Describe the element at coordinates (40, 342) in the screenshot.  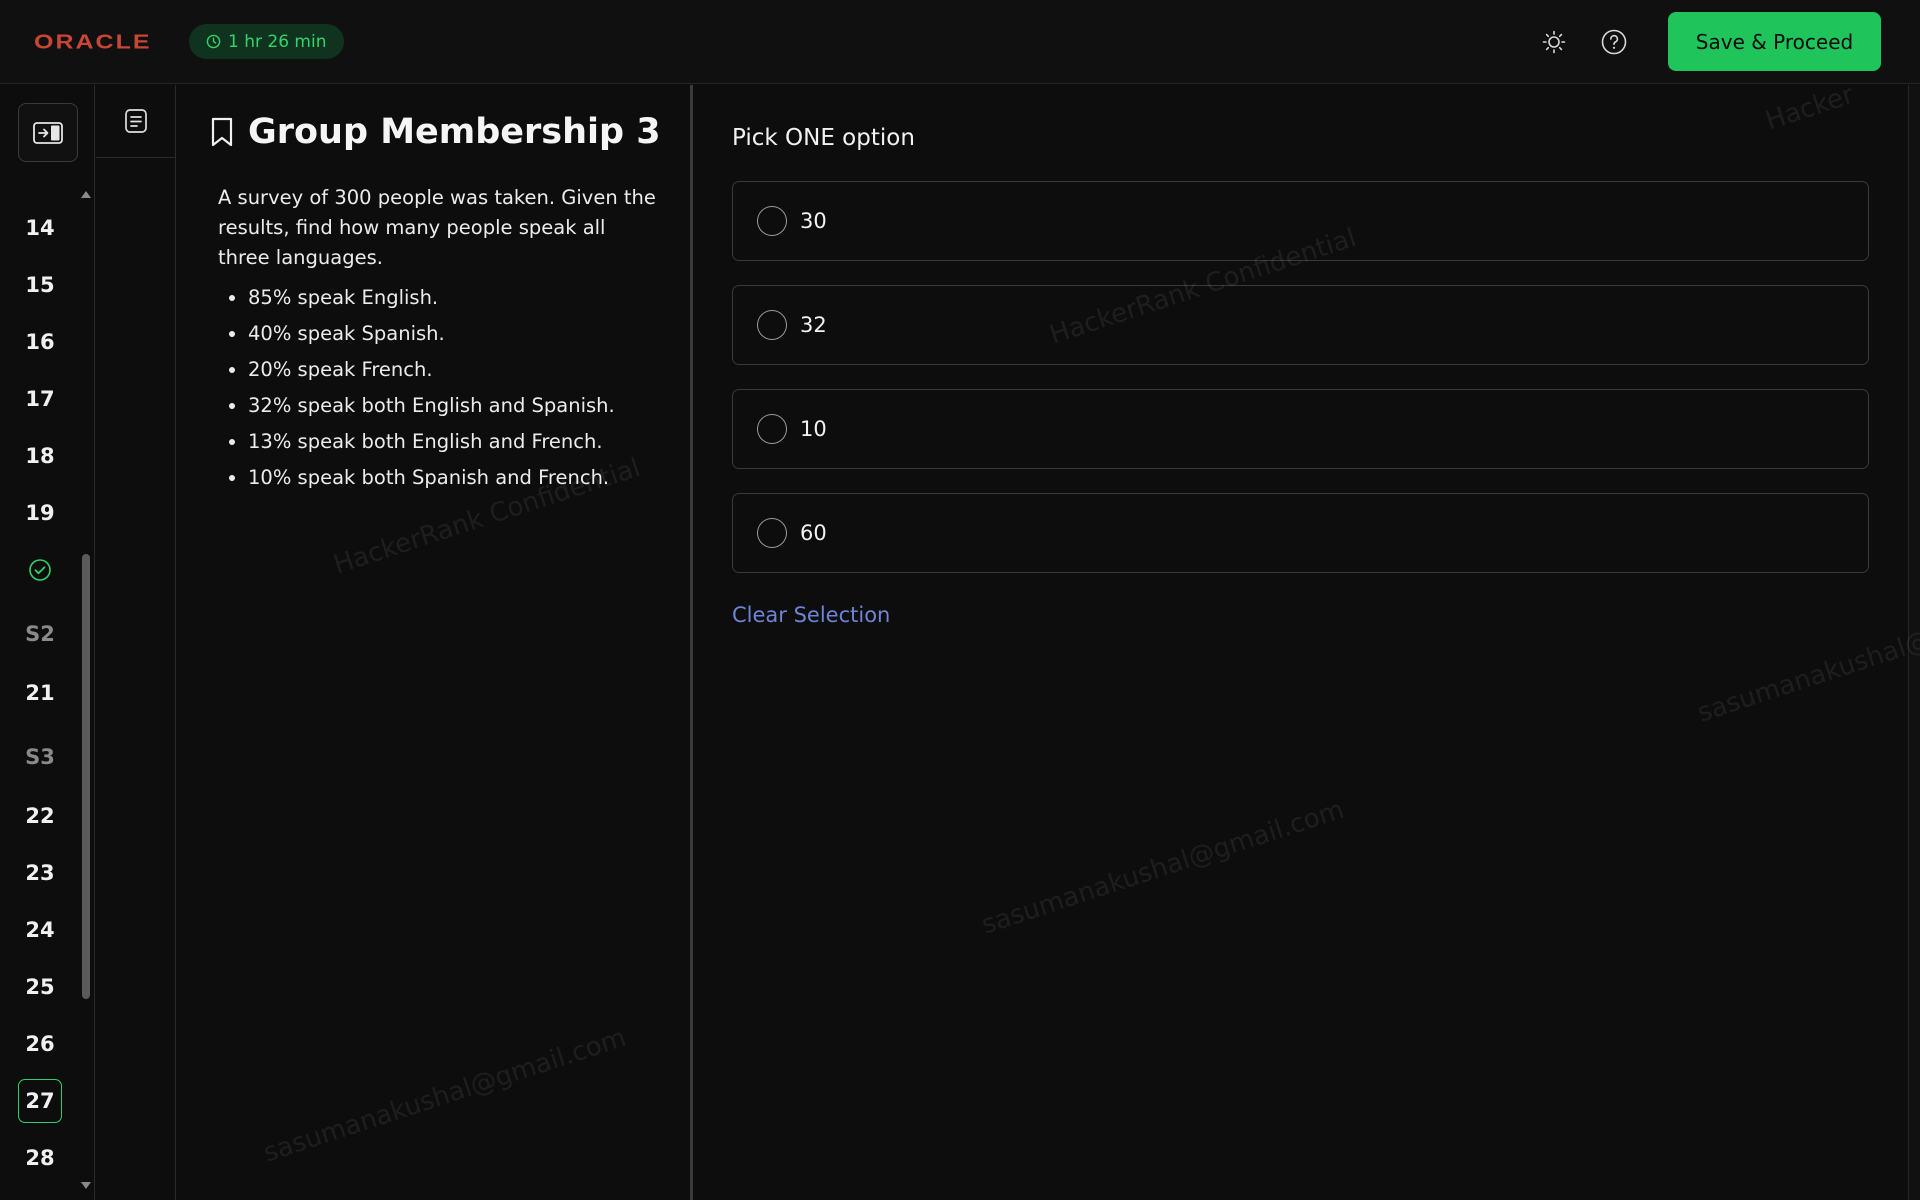
I see `question-item: 16` at that location.